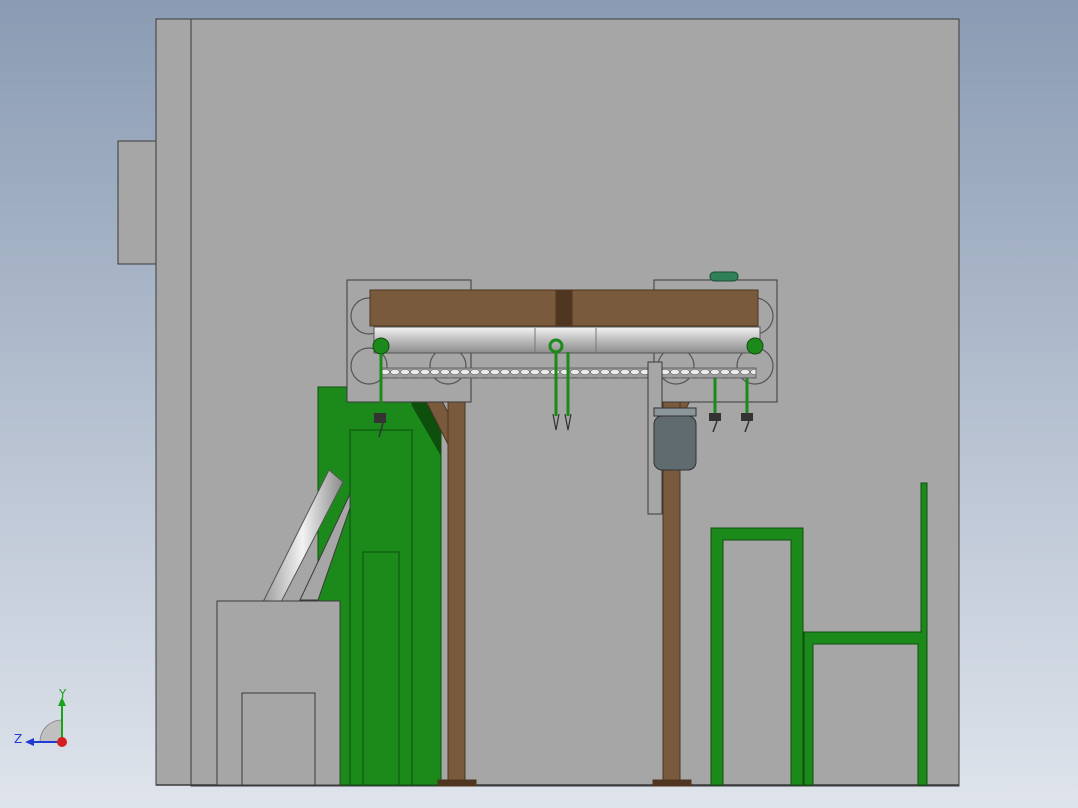  I want to click on beam-joint-plate, so click(564, 308).